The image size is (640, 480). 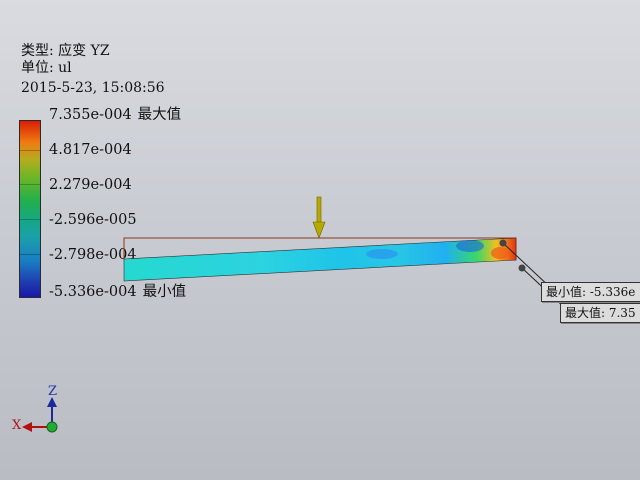 I want to click on min-probe-point, so click(x=503, y=243).